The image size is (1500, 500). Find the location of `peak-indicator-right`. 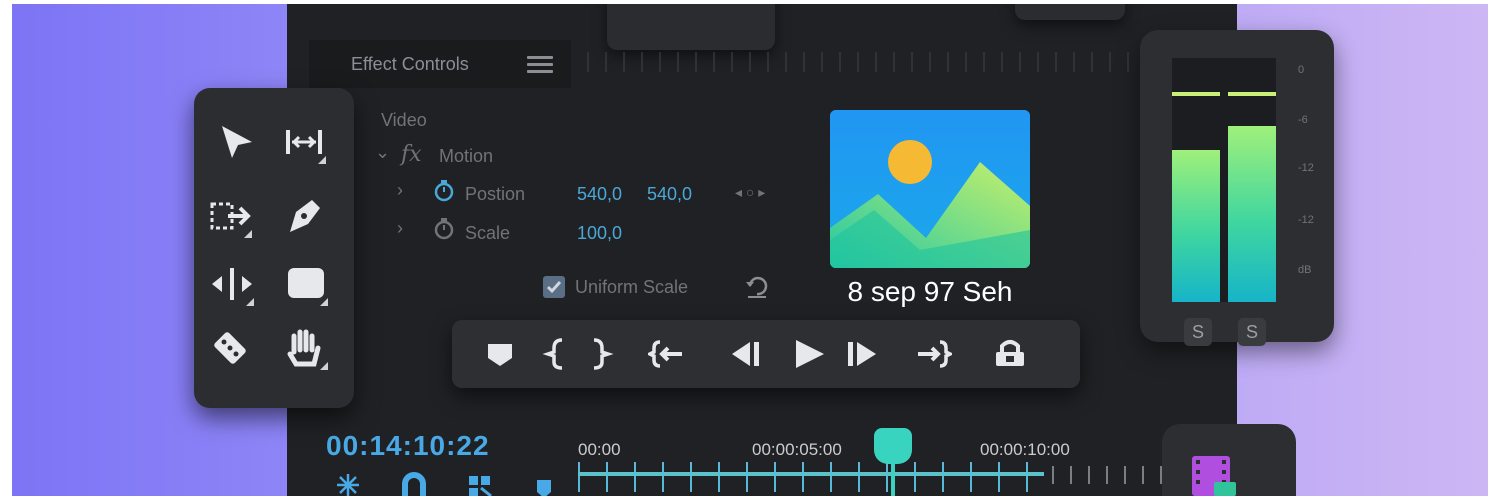

peak-indicator-right is located at coordinates (1252, 94).